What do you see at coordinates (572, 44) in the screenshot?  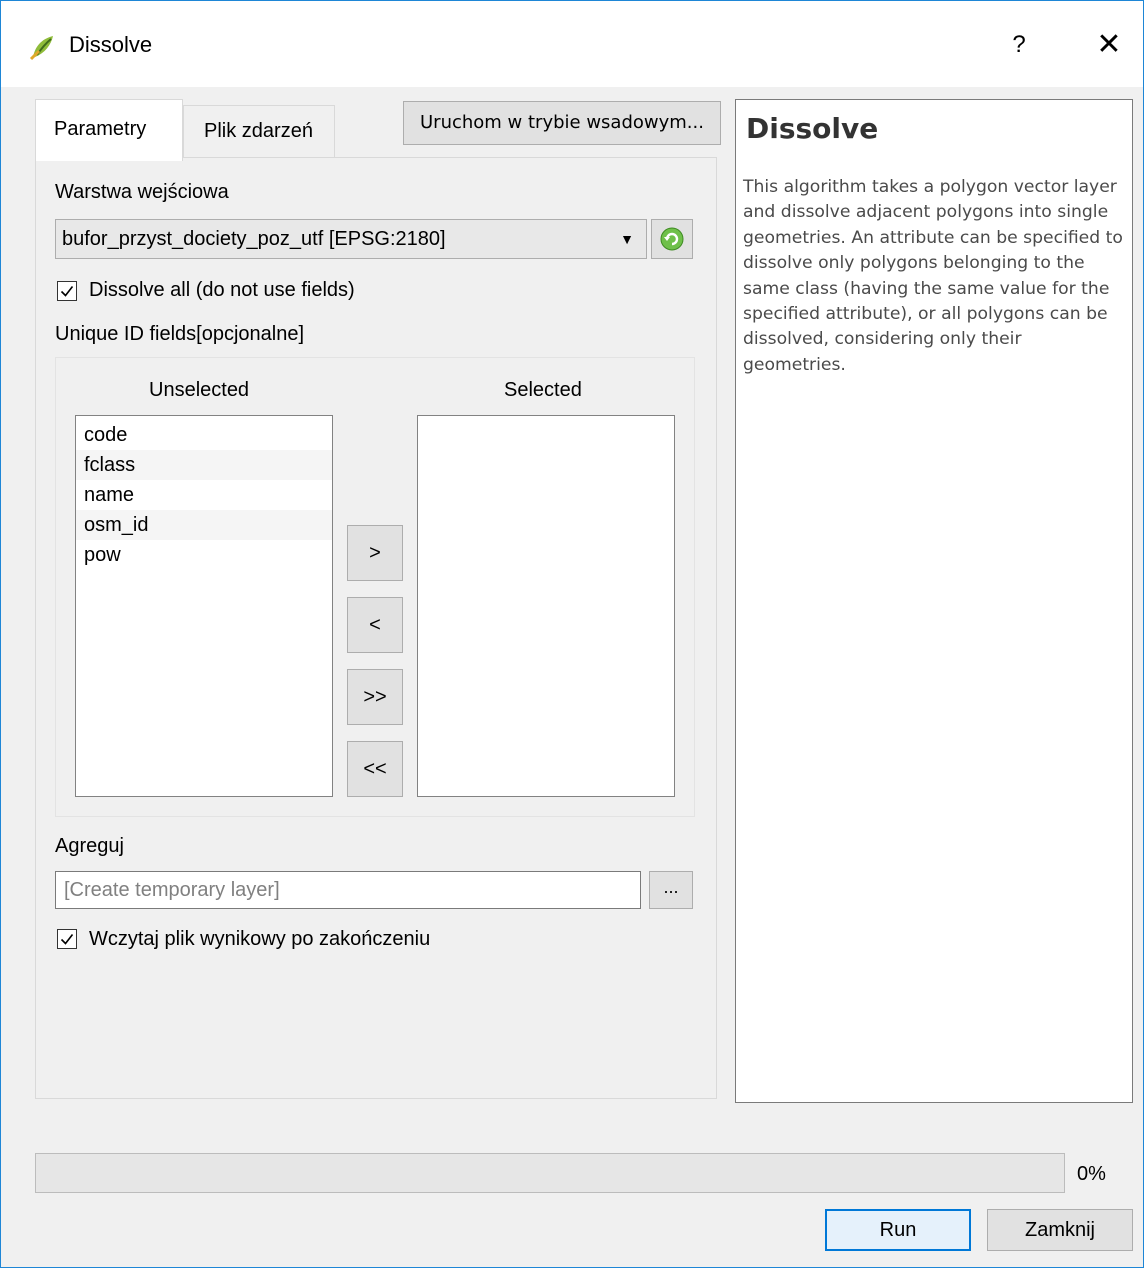 I see `title-bar: Dissolve ? ✕` at bounding box center [572, 44].